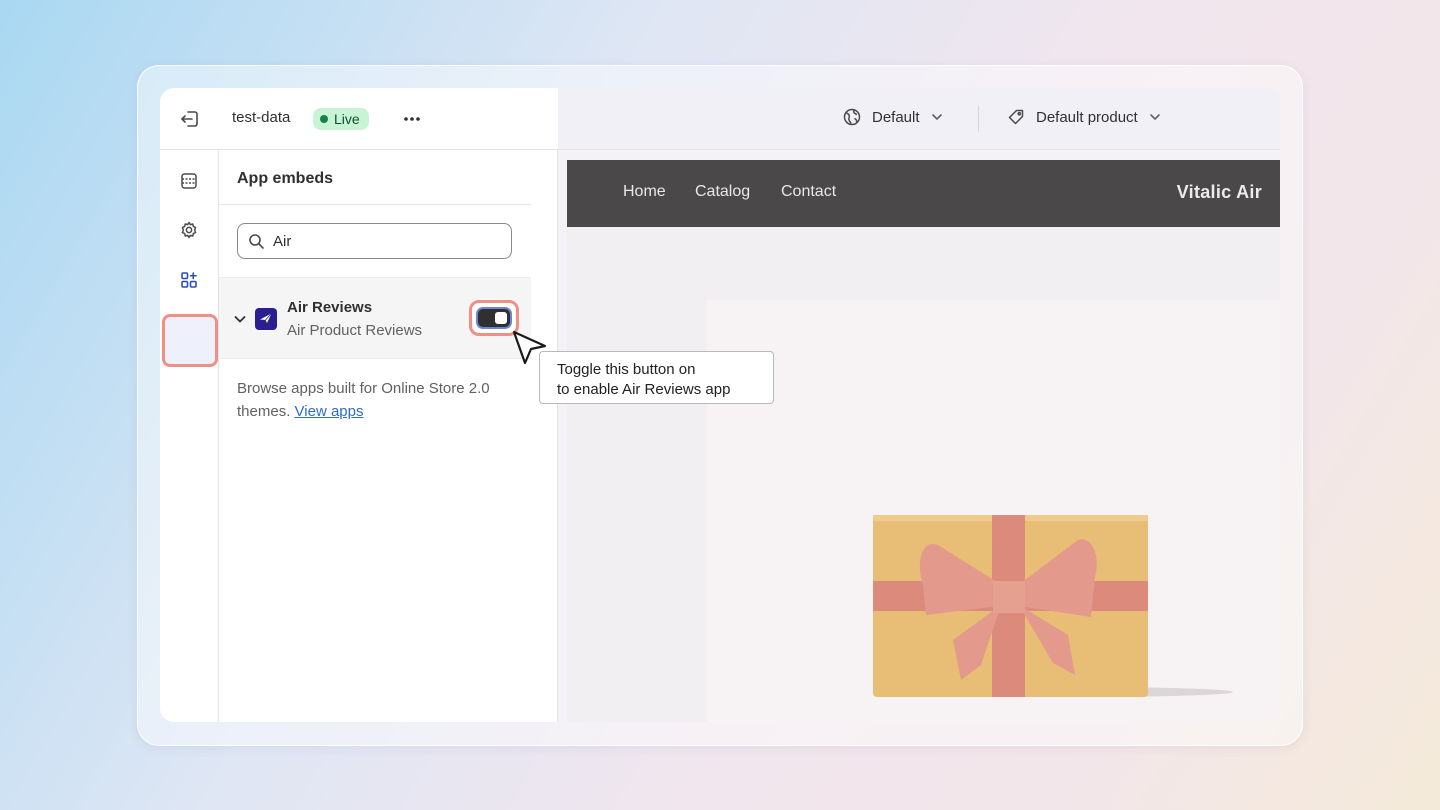  I want to click on sidebar-rail, so click(189, 436).